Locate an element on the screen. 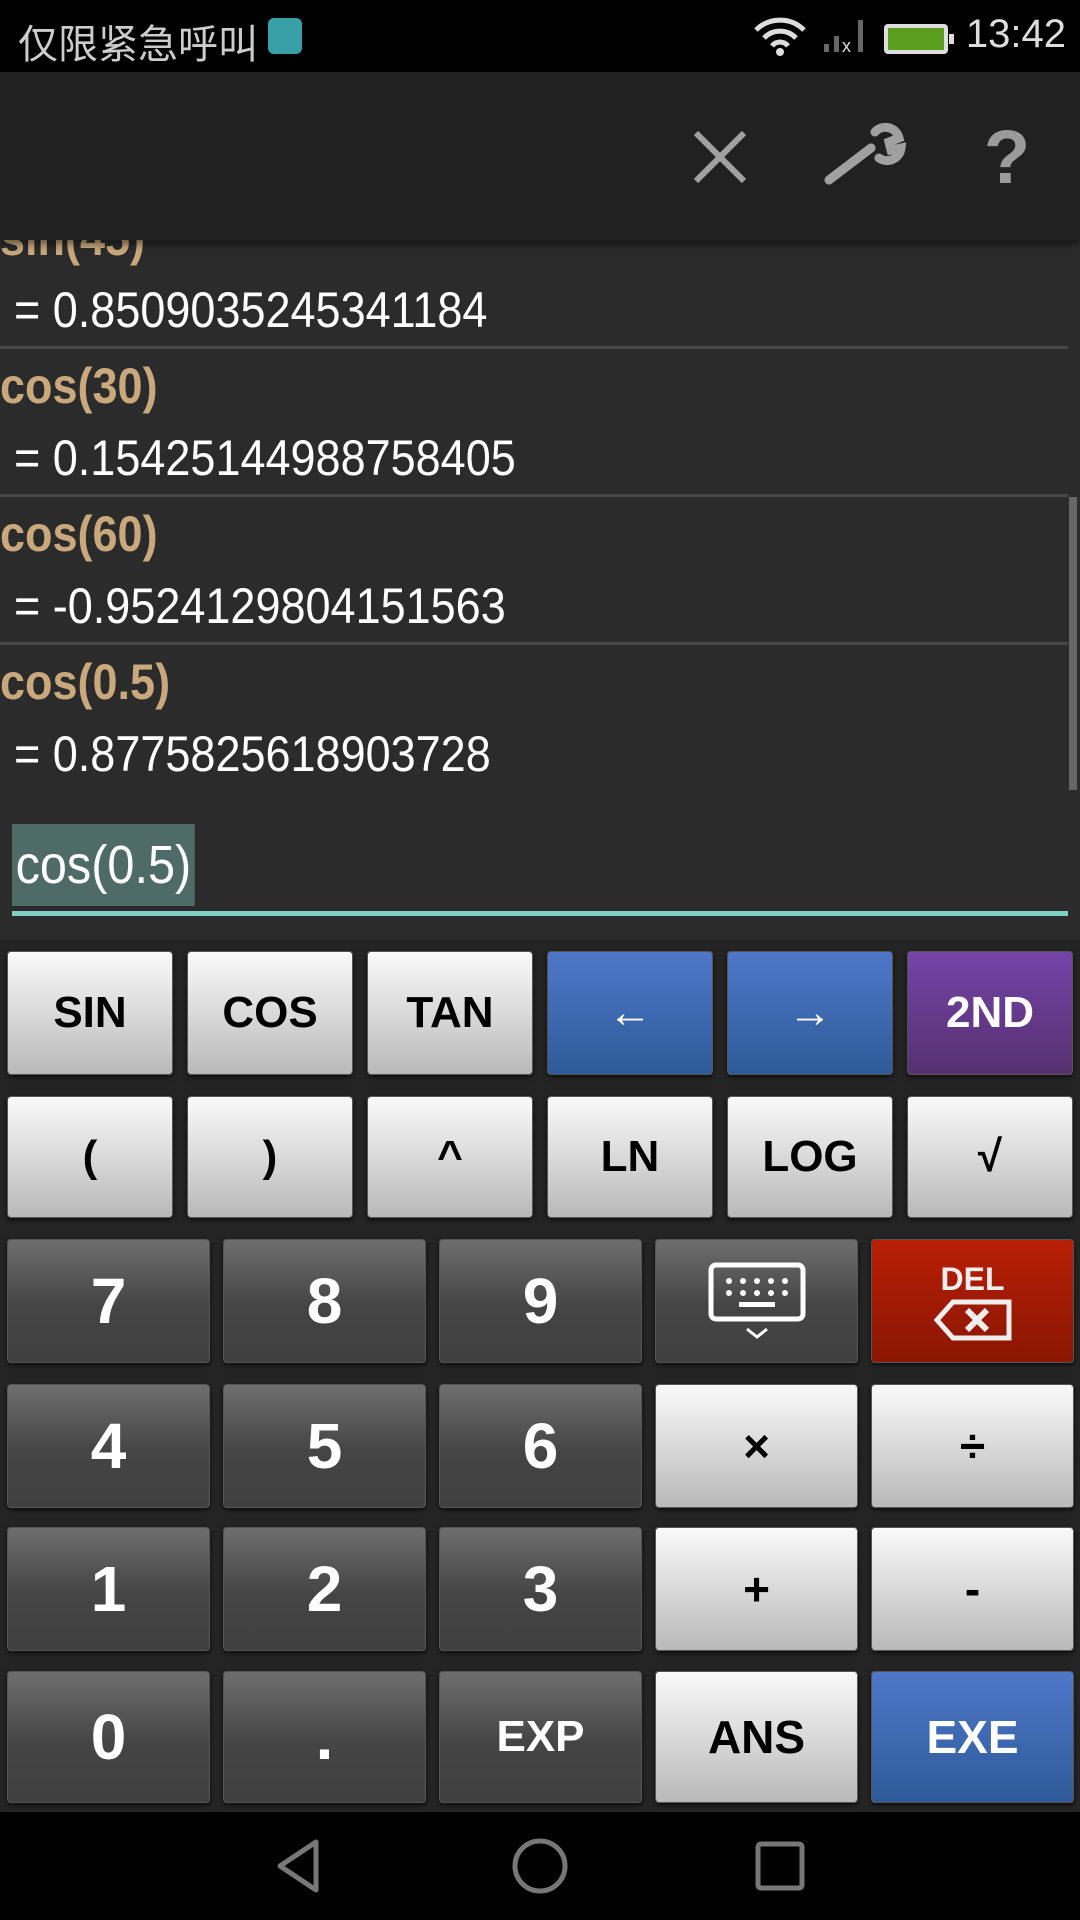 The width and height of the screenshot is (1080, 1920). key-7-button: 7 is located at coordinates (108, 1301).